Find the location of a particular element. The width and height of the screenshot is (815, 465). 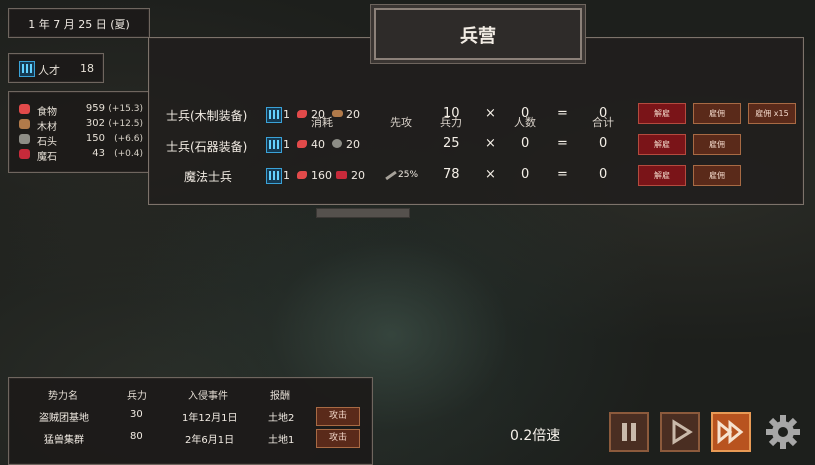

speed-label: 0.2倍速 is located at coordinates (535, 436).